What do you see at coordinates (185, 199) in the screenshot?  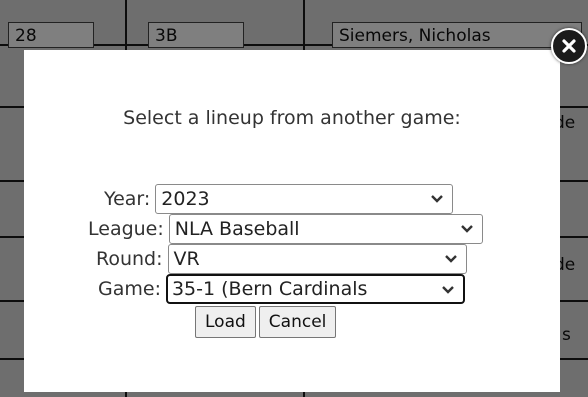 I see `year-value: 2023` at bounding box center [185, 199].